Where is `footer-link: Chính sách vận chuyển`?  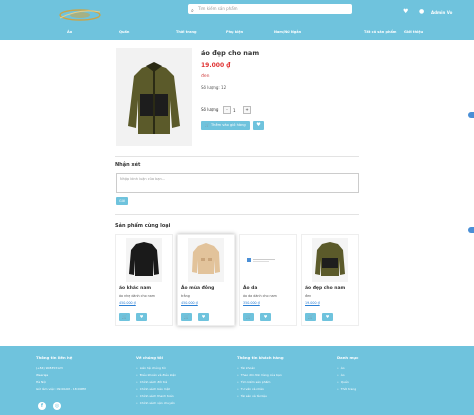 footer-link: Chính sách vận chuyển is located at coordinates (156, 403).